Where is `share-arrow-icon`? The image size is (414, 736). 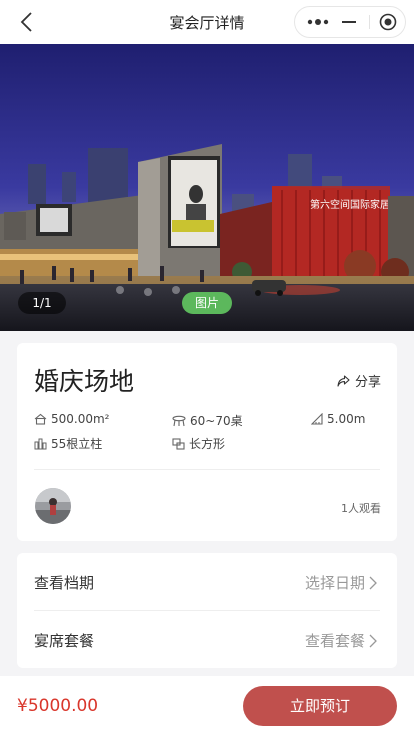 share-arrow-icon is located at coordinates (343, 380).